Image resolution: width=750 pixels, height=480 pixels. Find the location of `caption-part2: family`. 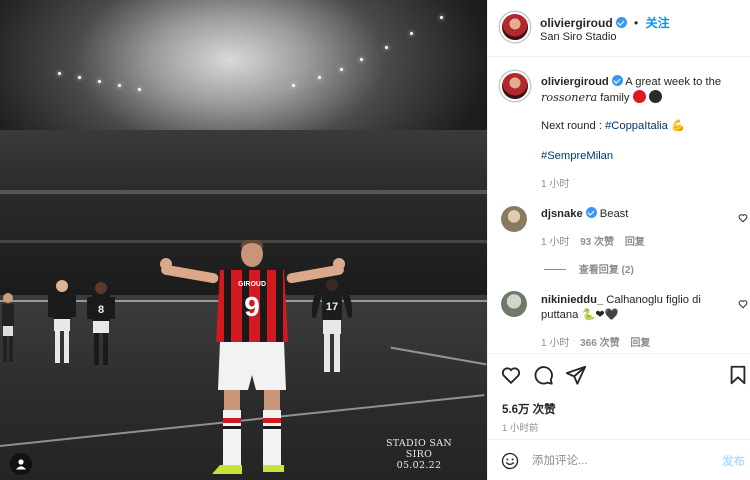

caption-part2: family is located at coordinates (615, 98).